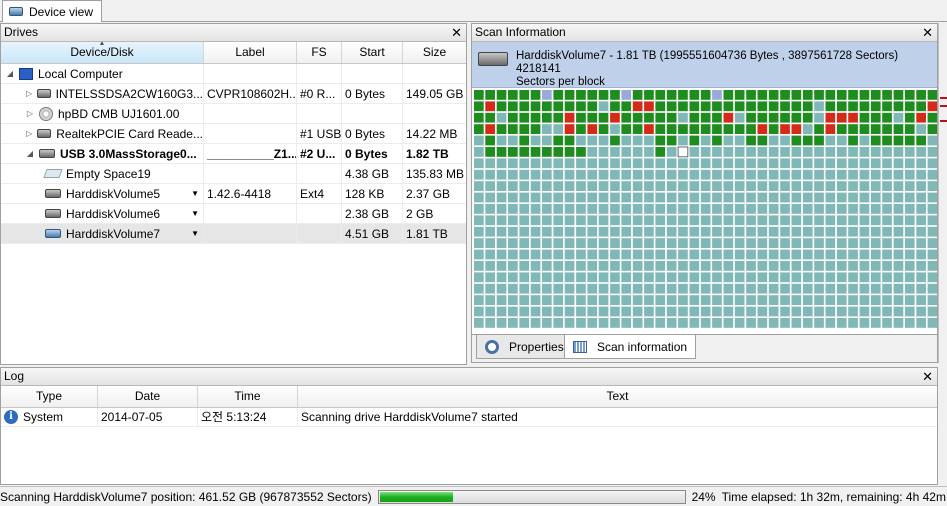 This screenshot has height=506, width=947. What do you see at coordinates (250, 52) in the screenshot?
I see `column-header-label: Label` at bounding box center [250, 52].